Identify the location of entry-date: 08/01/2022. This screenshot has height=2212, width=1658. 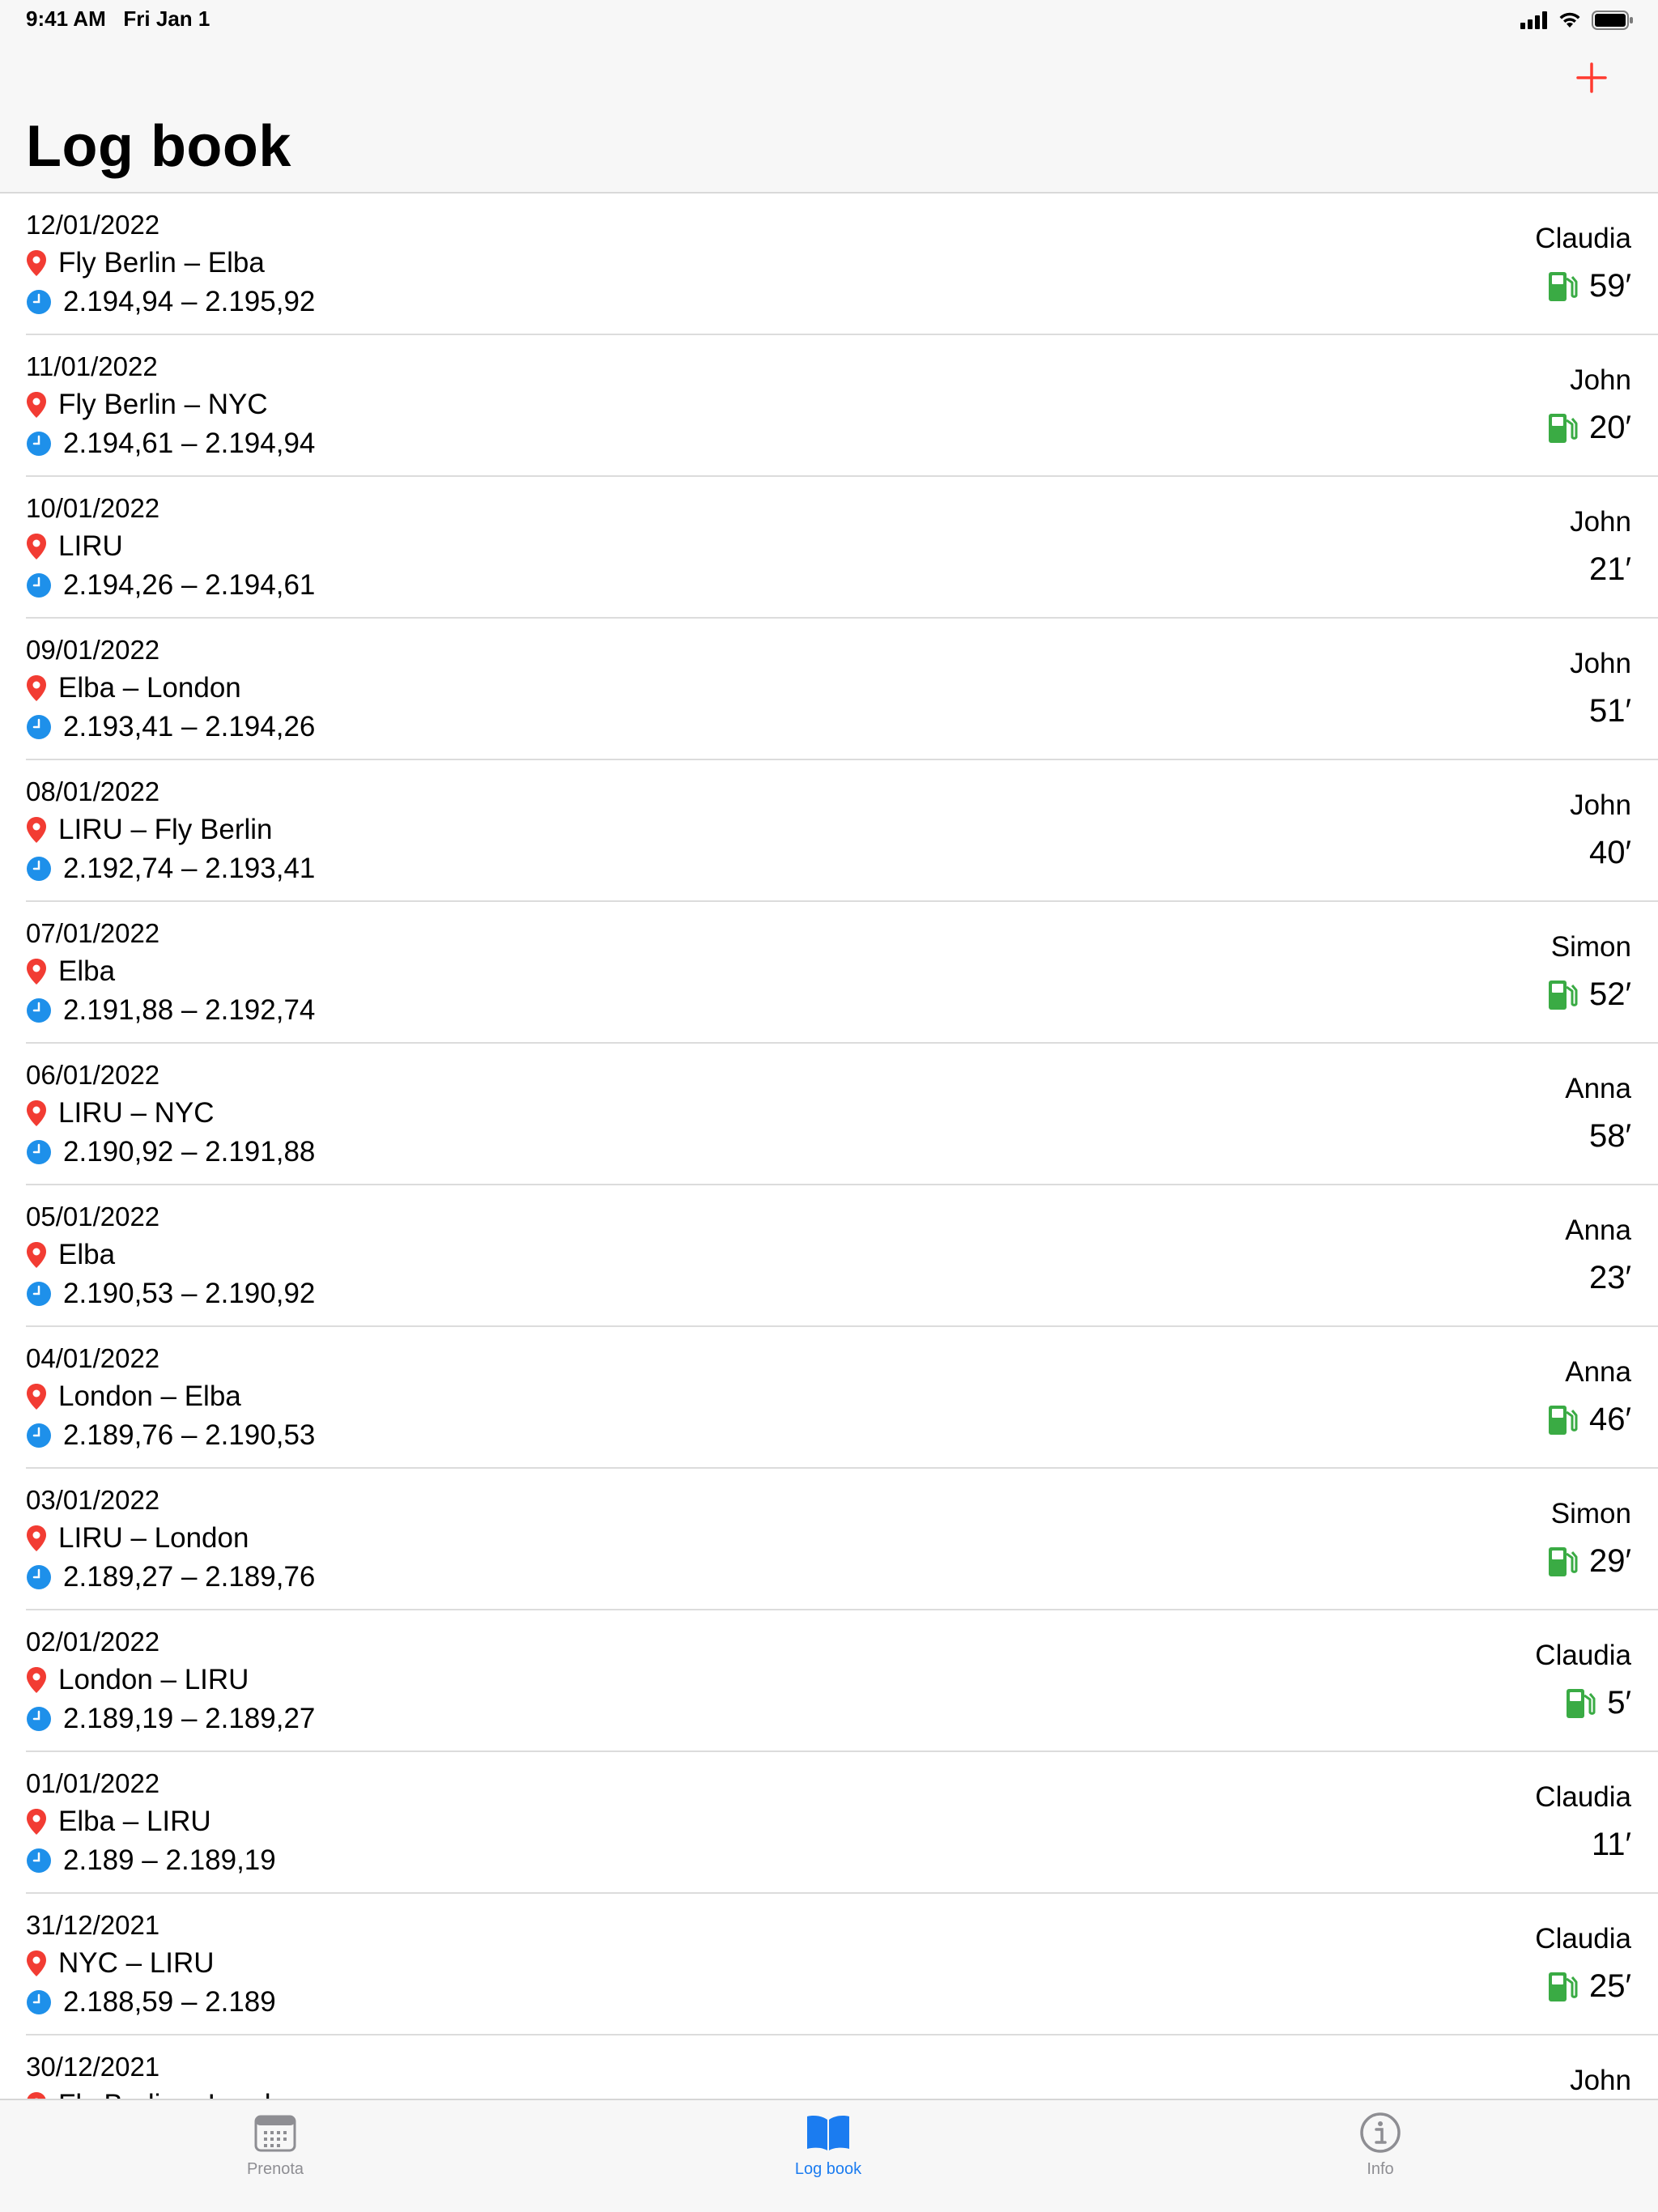
(93, 791).